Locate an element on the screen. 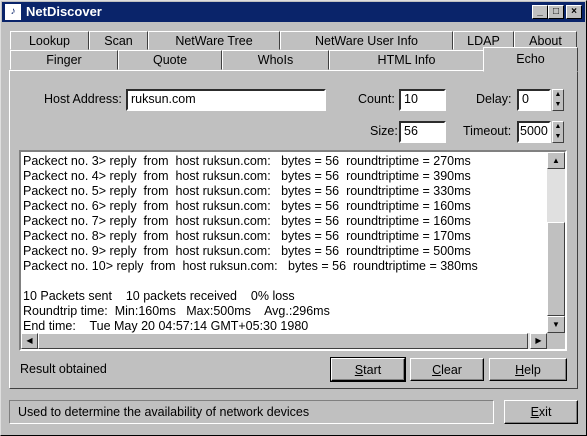  horizontal-scrollbar: ◀ ▶ is located at coordinates (284, 341).